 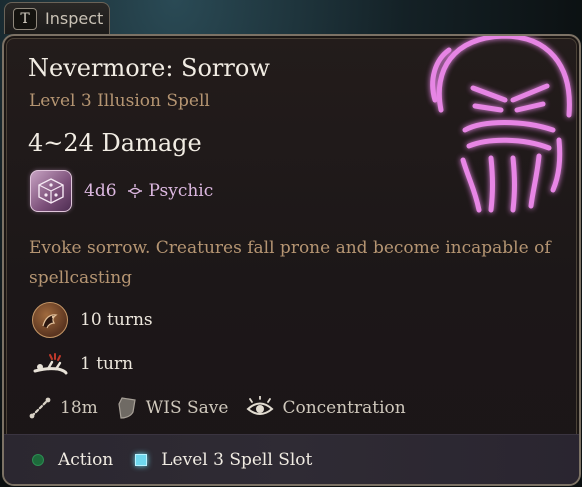 I want to click on damage-dice-row: 4d6 Psychic, so click(x=121, y=191).